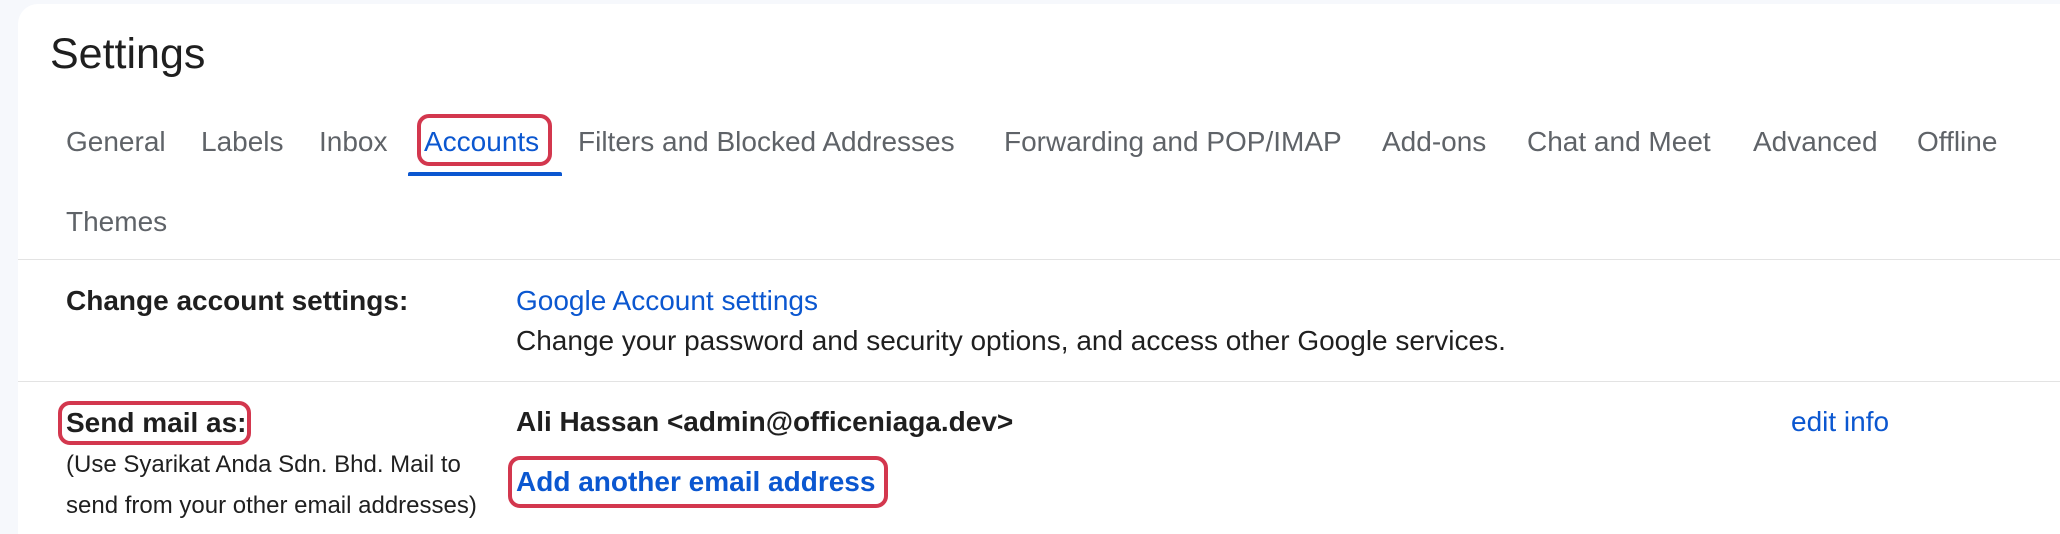 The height and width of the screenshot is (534, 2060). What do you see at coordinates (695, 482) in the screenshot?
I see `add-another-email-link: Add another email address` at bounding box center [695, 482].